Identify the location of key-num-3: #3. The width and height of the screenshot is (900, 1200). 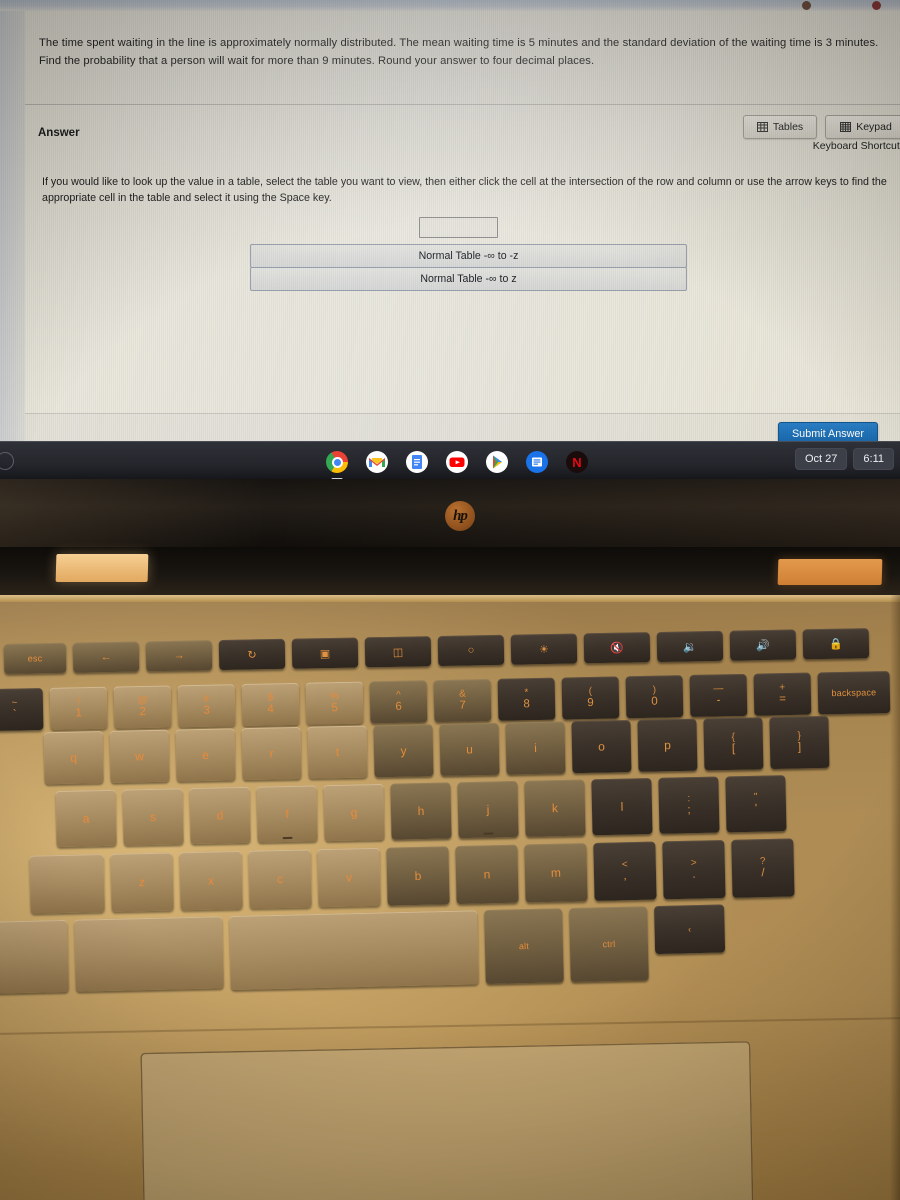
(206, 706).